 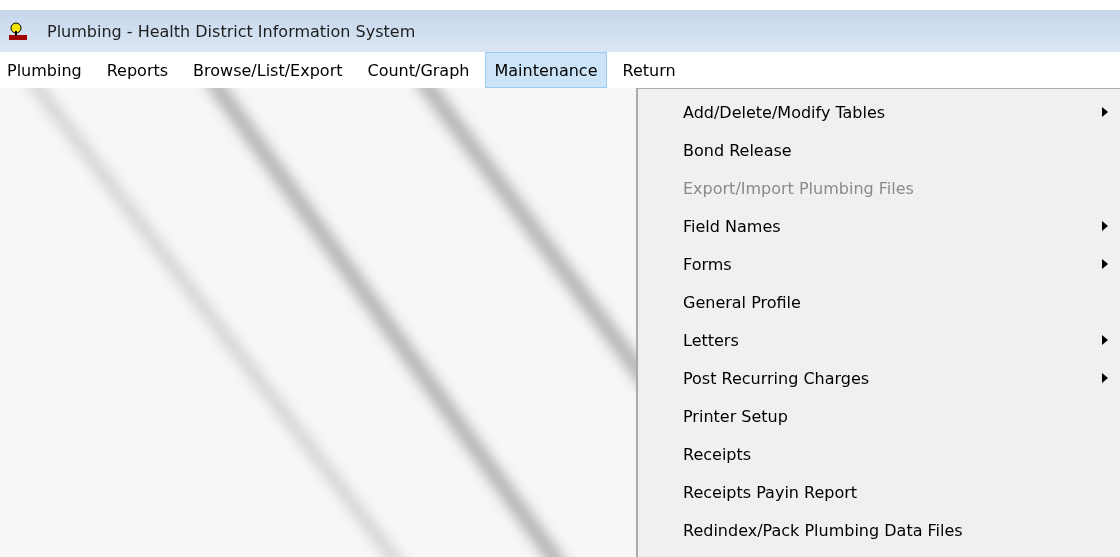 I want to click on app-icon, so click(x=18, y=31).